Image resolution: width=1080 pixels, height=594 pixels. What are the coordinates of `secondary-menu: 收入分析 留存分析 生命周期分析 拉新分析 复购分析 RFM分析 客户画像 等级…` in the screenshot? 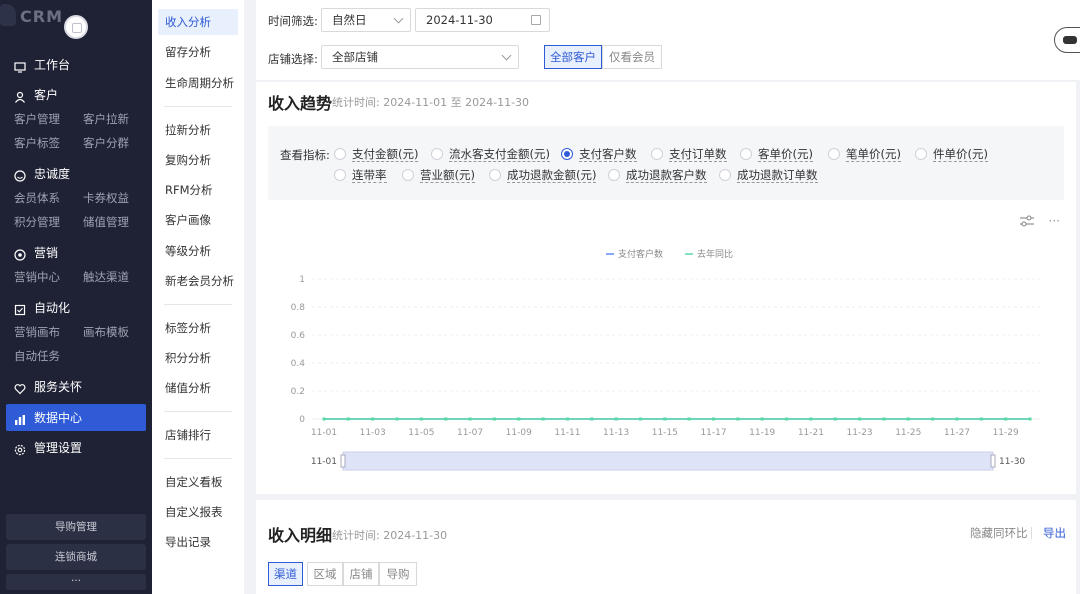 It's located at (198, 297).